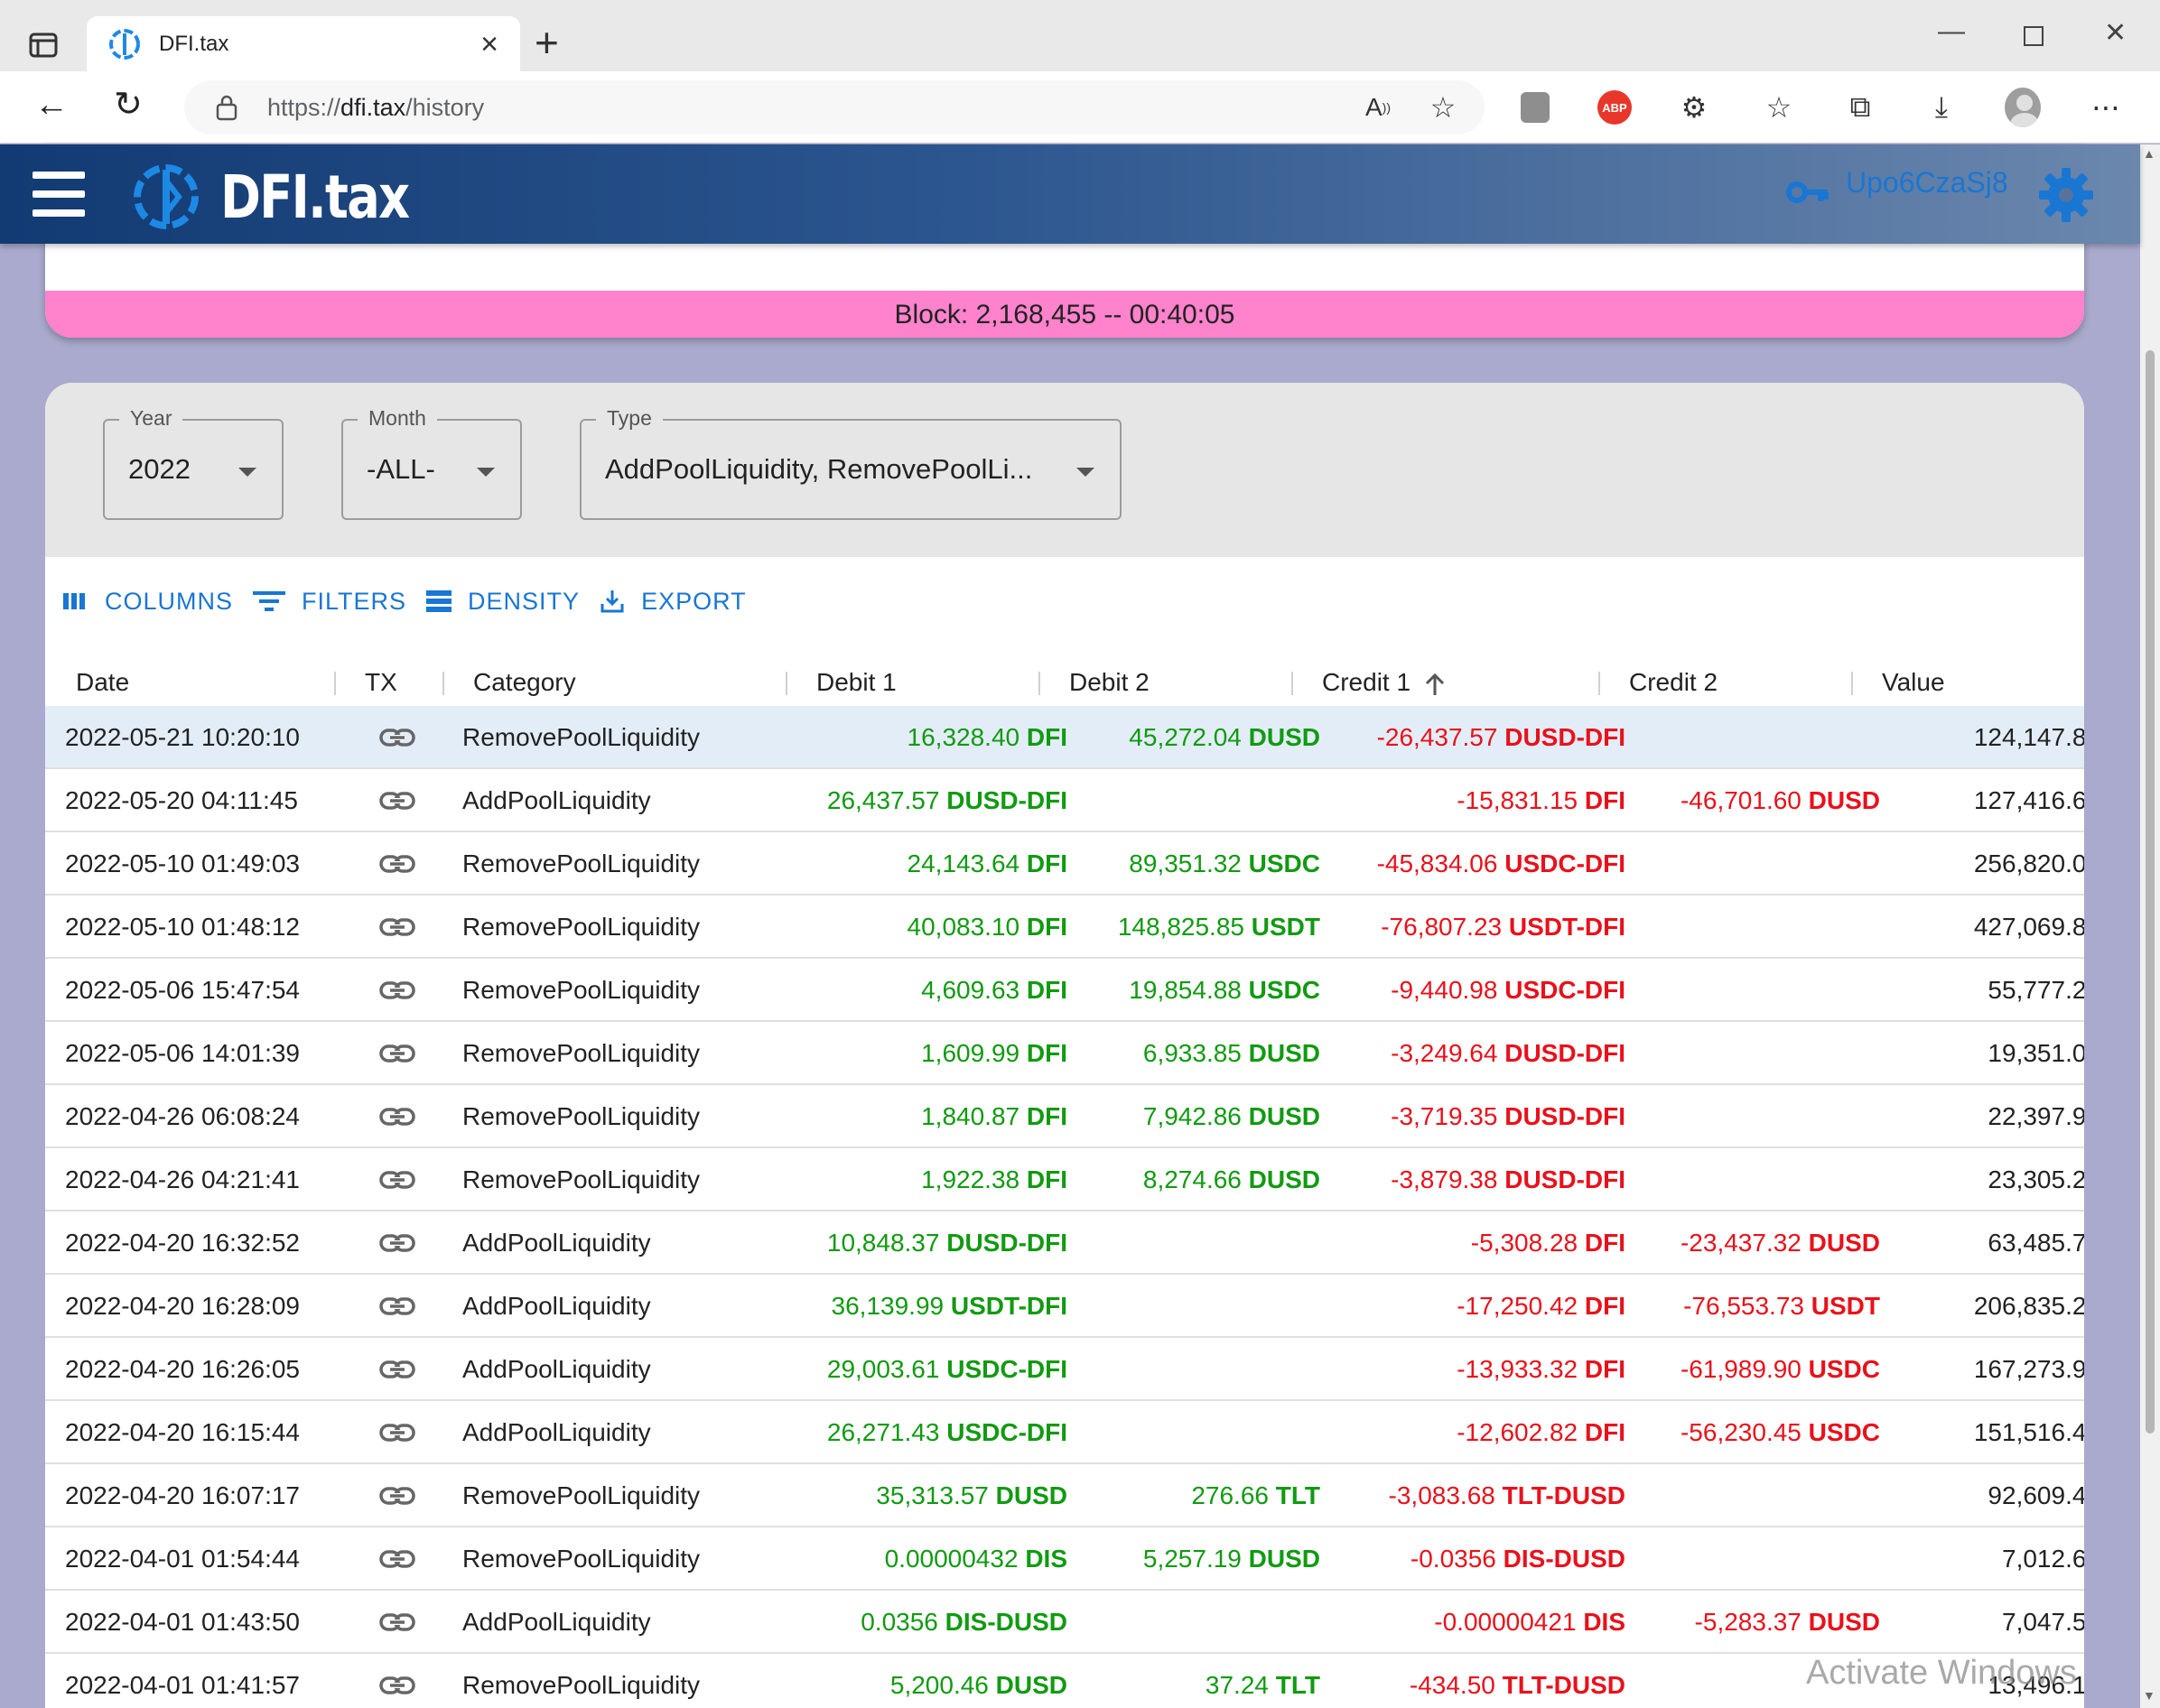  Describe the element at coordinates (694, 601) in the screenshot. I see `export-label: EXPORT` at that location.